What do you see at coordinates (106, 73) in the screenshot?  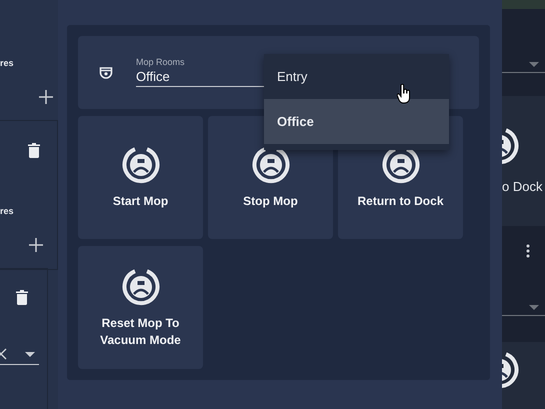 I see `robot-icon` at bounding box center [106, 73].